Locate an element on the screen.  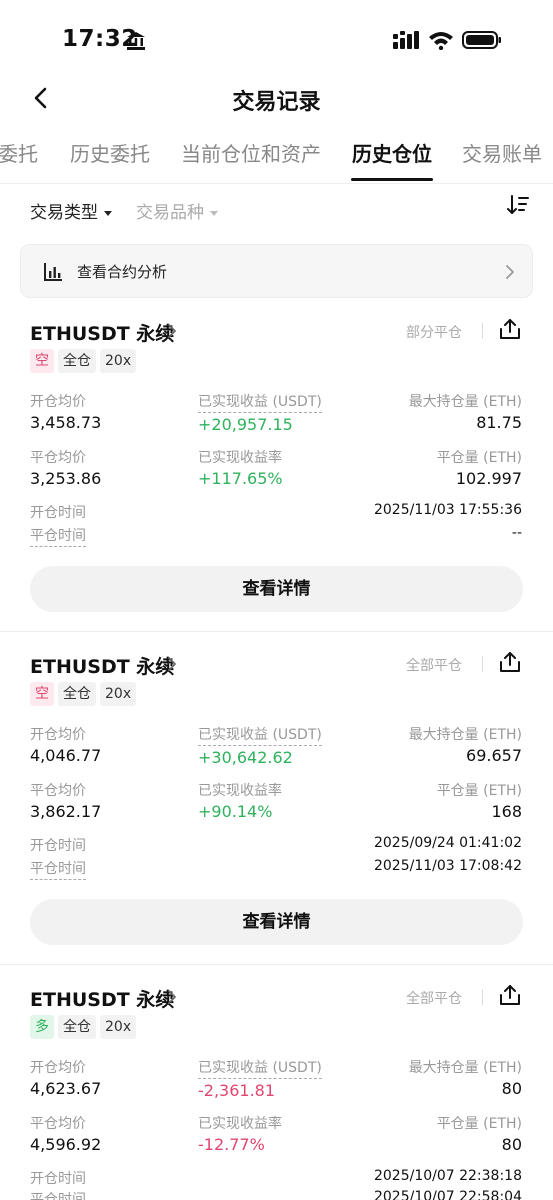
open-time-value: 2025/09/24 01:41:02 is located at coordinates (447, 843).